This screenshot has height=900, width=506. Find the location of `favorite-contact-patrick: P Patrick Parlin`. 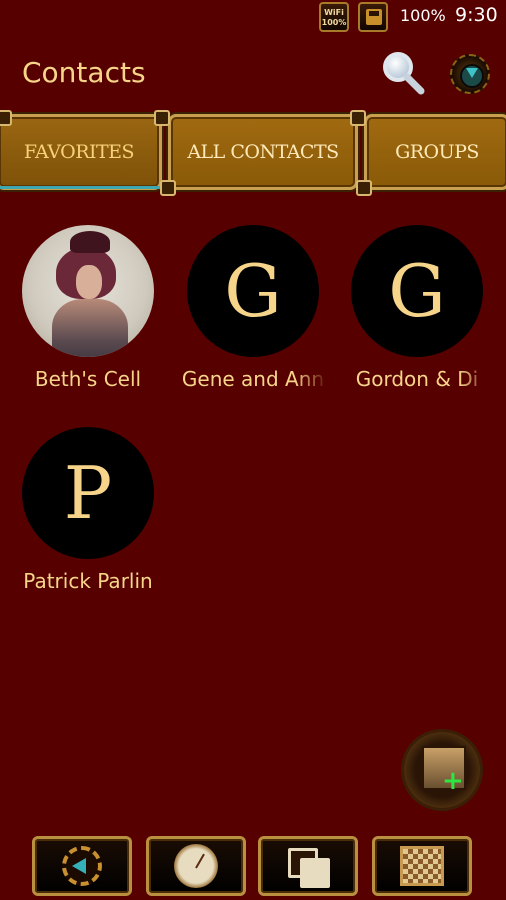

favorite-contact-patrick: P Patrick Parlin is located at coordinates (88, 510).